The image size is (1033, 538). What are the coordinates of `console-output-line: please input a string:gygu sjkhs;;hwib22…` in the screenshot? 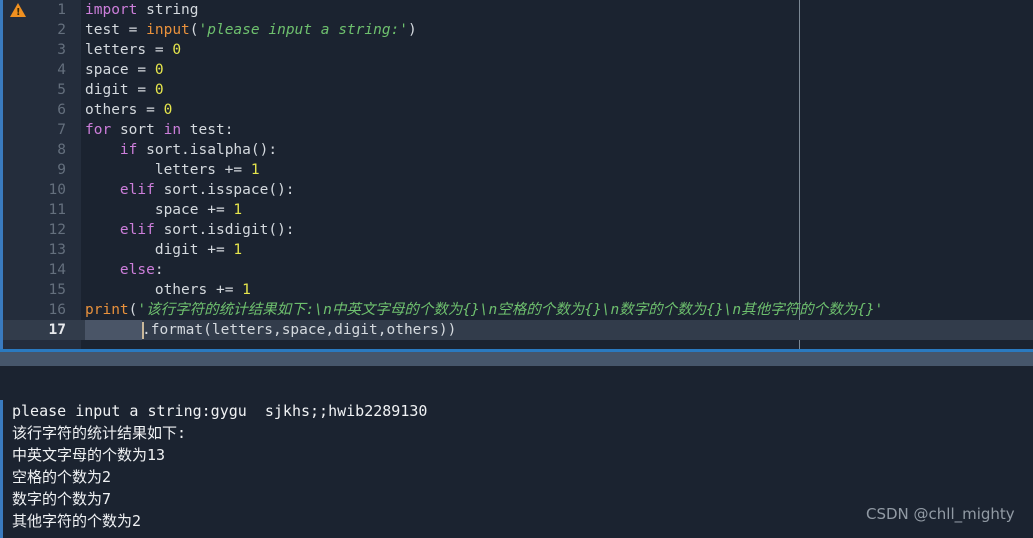 It's located at (220, 411).